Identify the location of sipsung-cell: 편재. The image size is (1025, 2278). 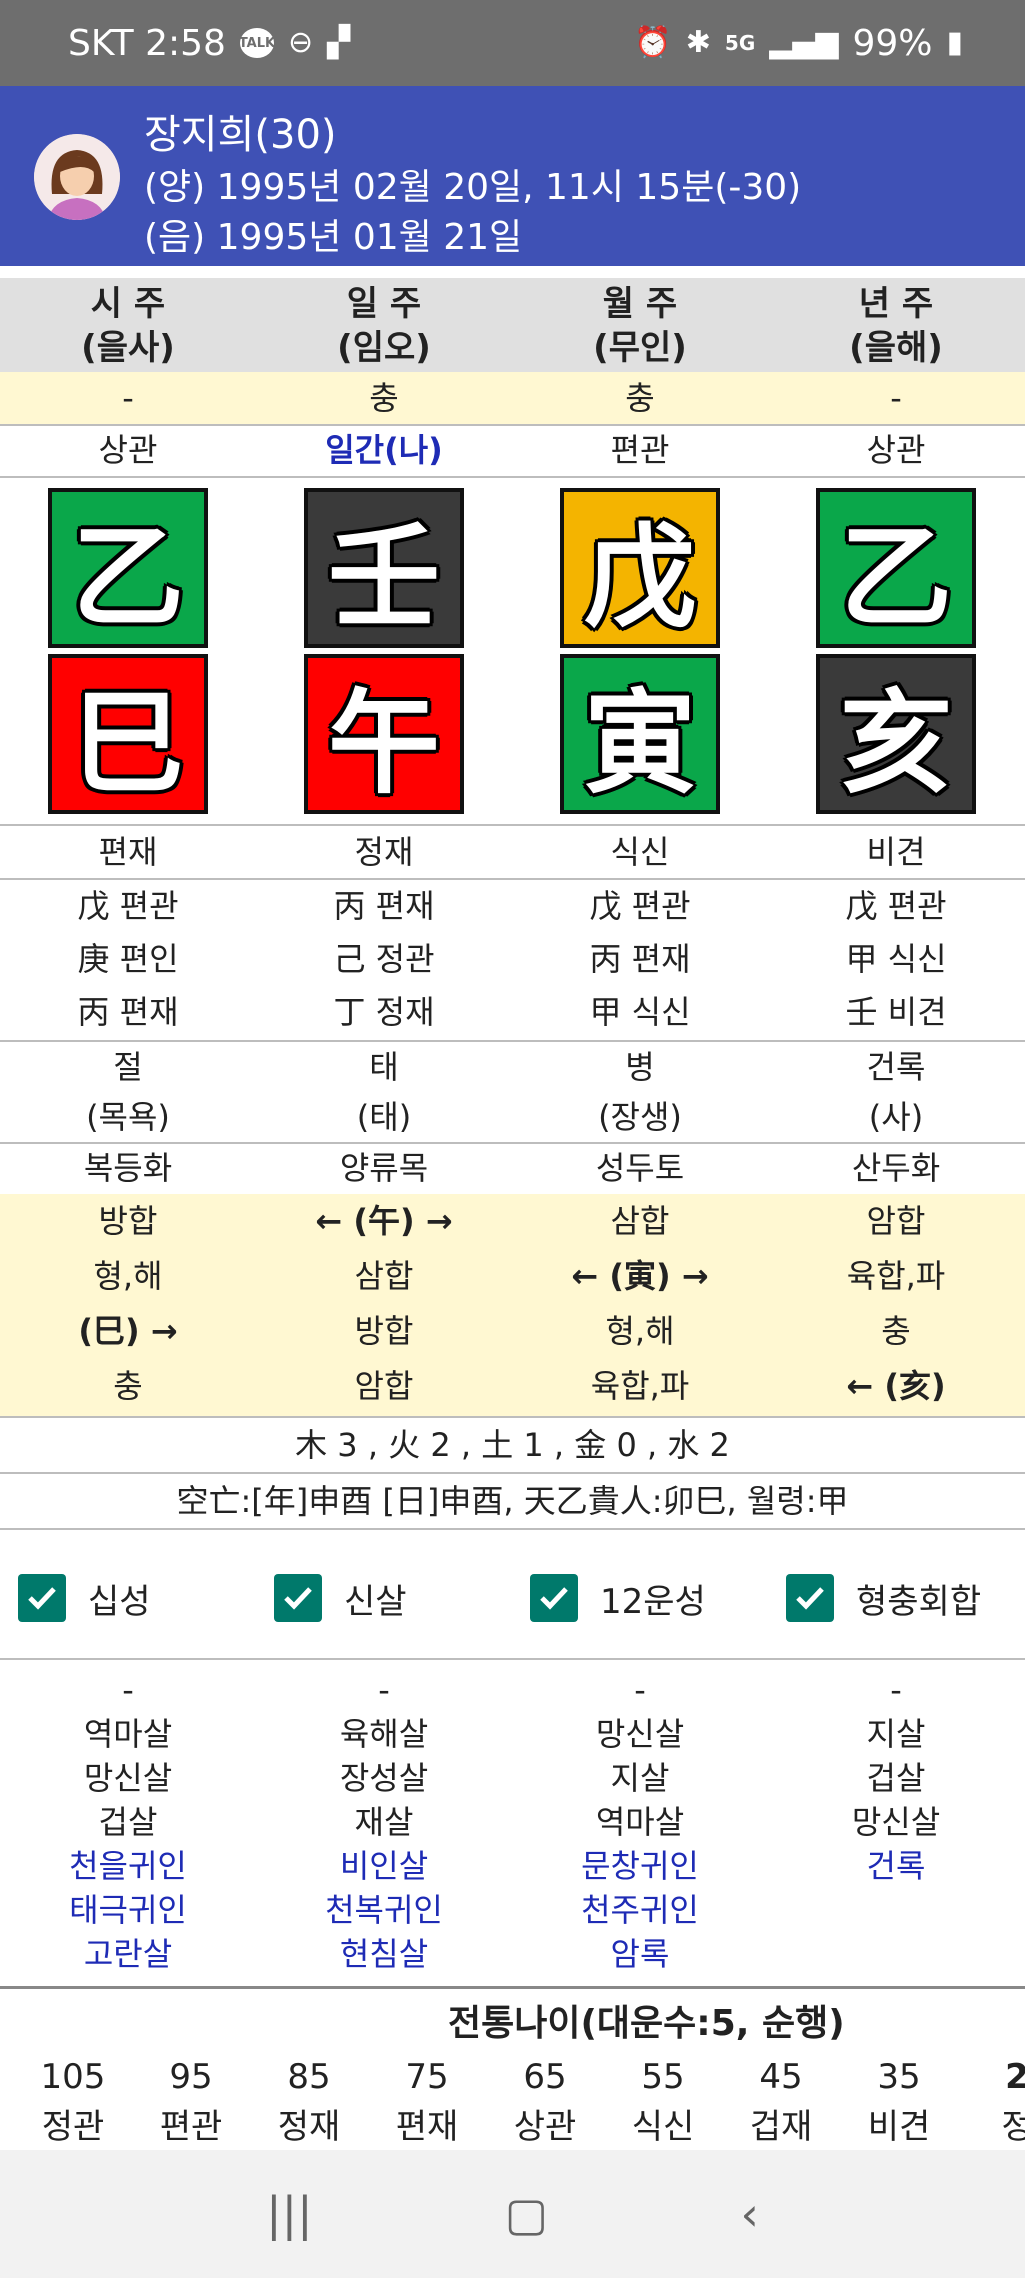
(128, 852).